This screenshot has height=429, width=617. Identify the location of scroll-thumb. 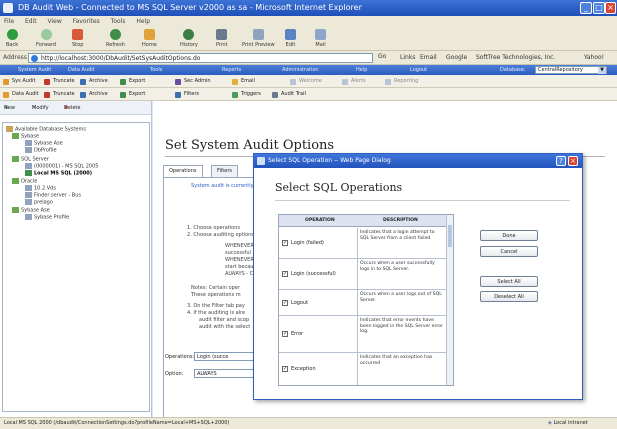
(450, 236).